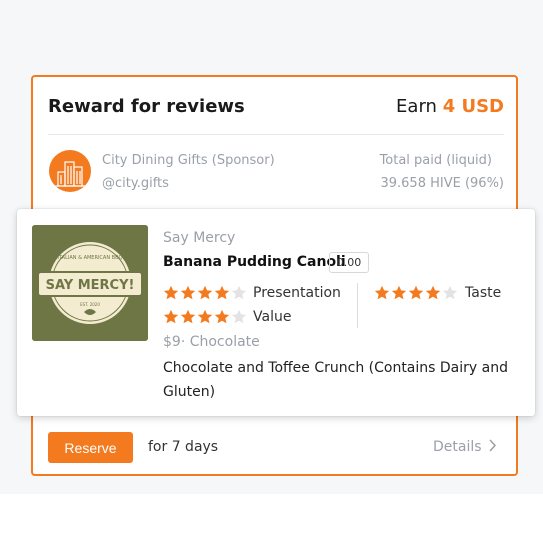 The height and width of the screenshot is (543, 543). I want to click on restaurant-name: Say Mercy, so click(199, 238).